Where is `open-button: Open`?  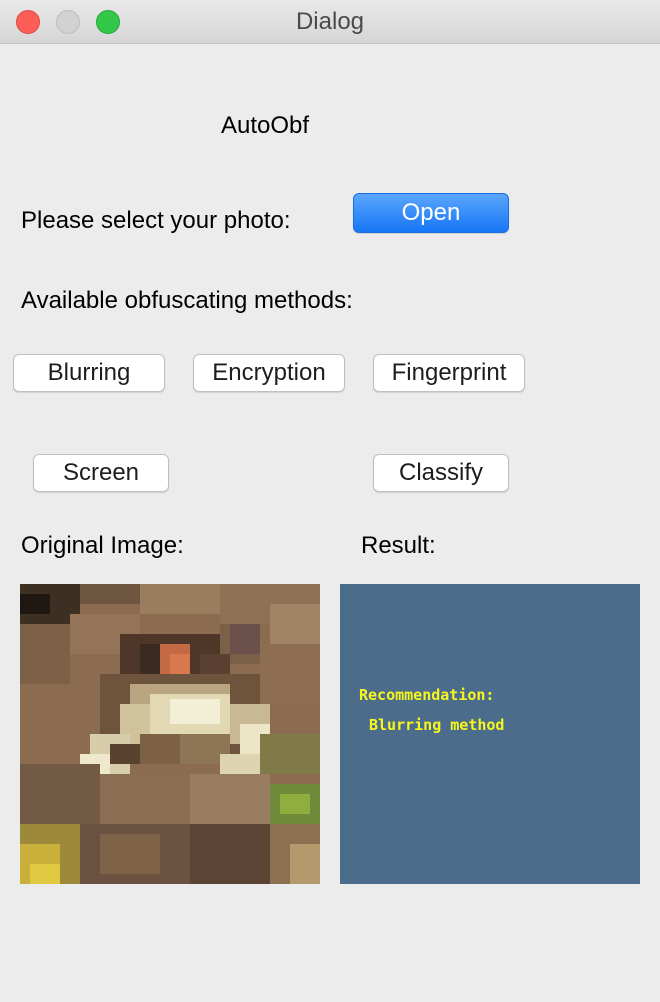
open-button: Open is located at coordinates (431, 213).